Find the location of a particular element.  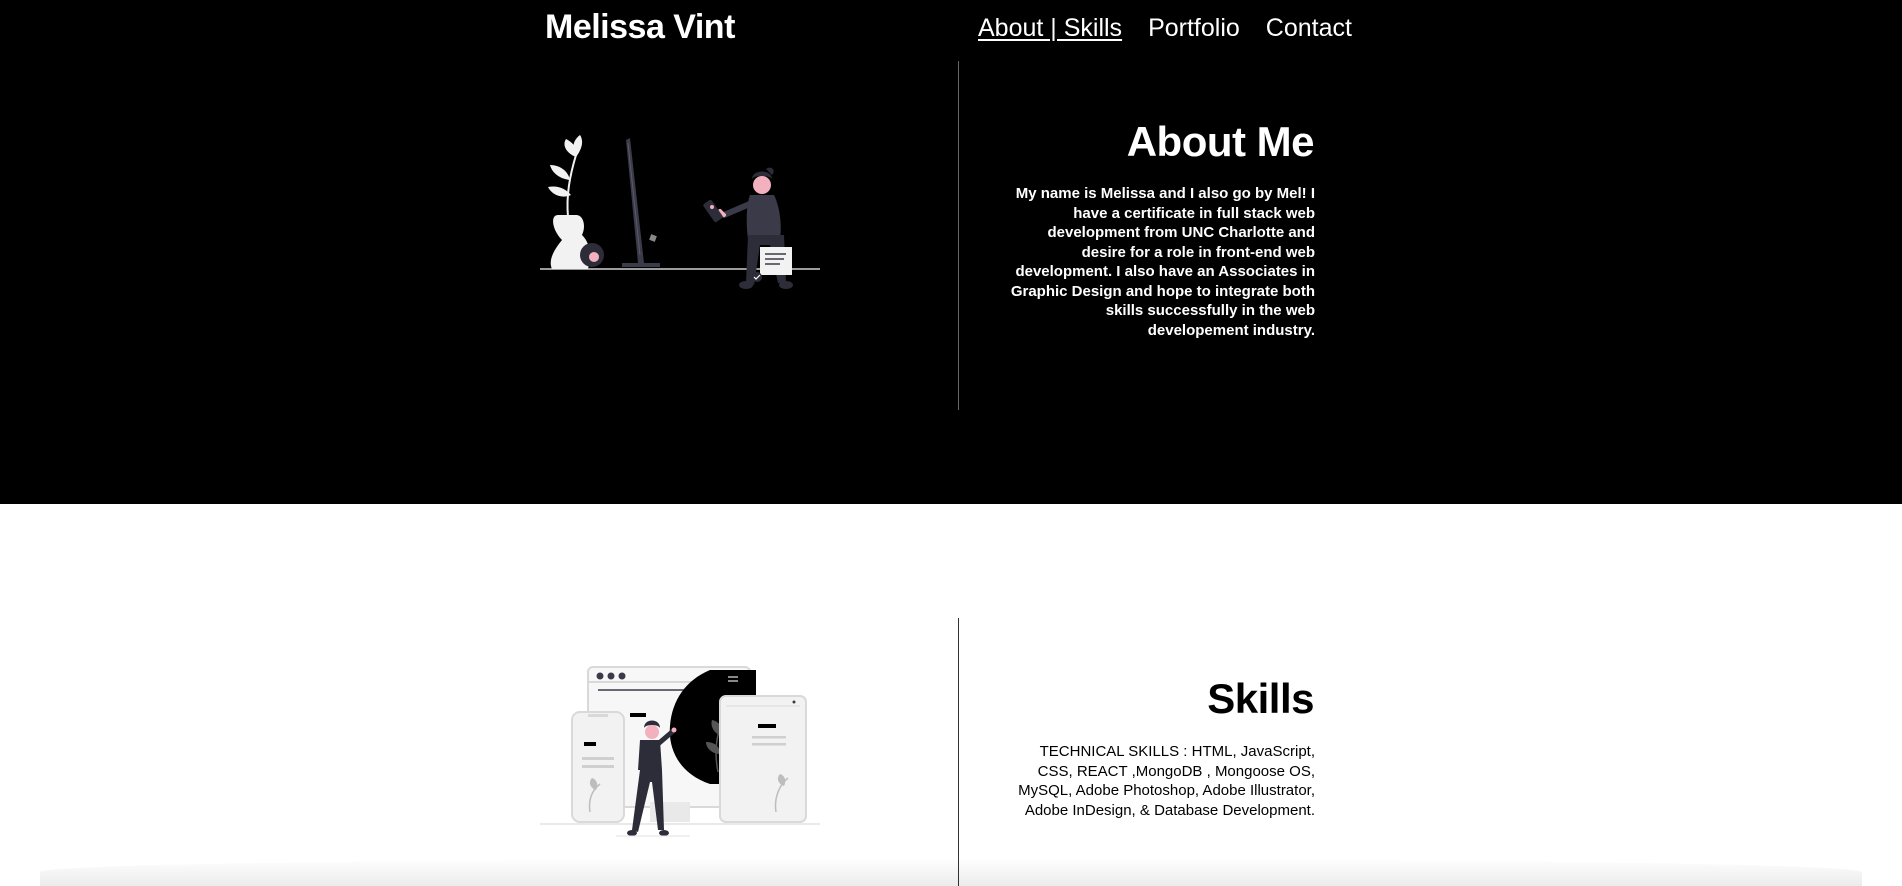

bottom-shadow is located at coordinates (951, 872).